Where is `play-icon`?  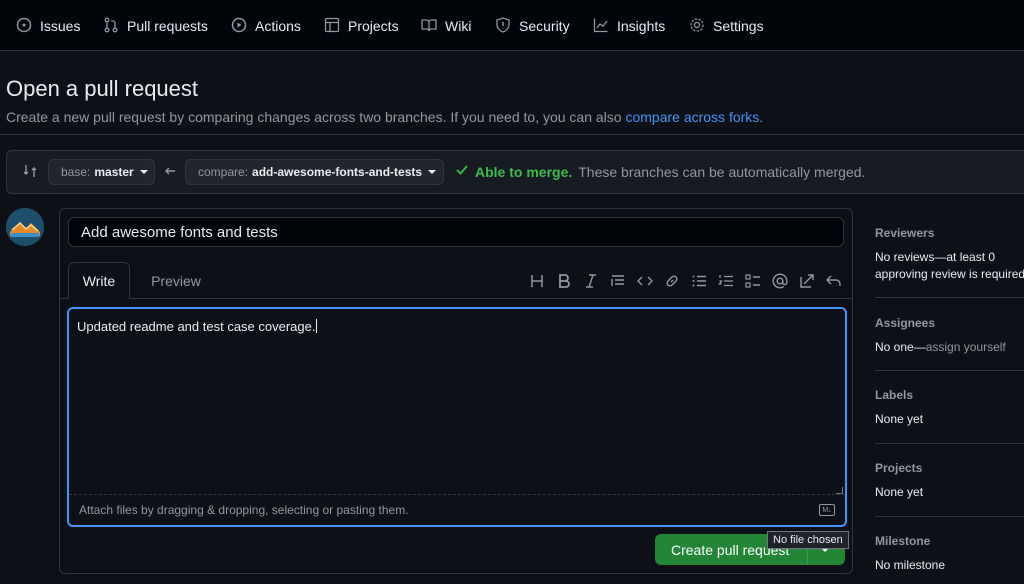
play-icon is located at coordinates (239, 26).